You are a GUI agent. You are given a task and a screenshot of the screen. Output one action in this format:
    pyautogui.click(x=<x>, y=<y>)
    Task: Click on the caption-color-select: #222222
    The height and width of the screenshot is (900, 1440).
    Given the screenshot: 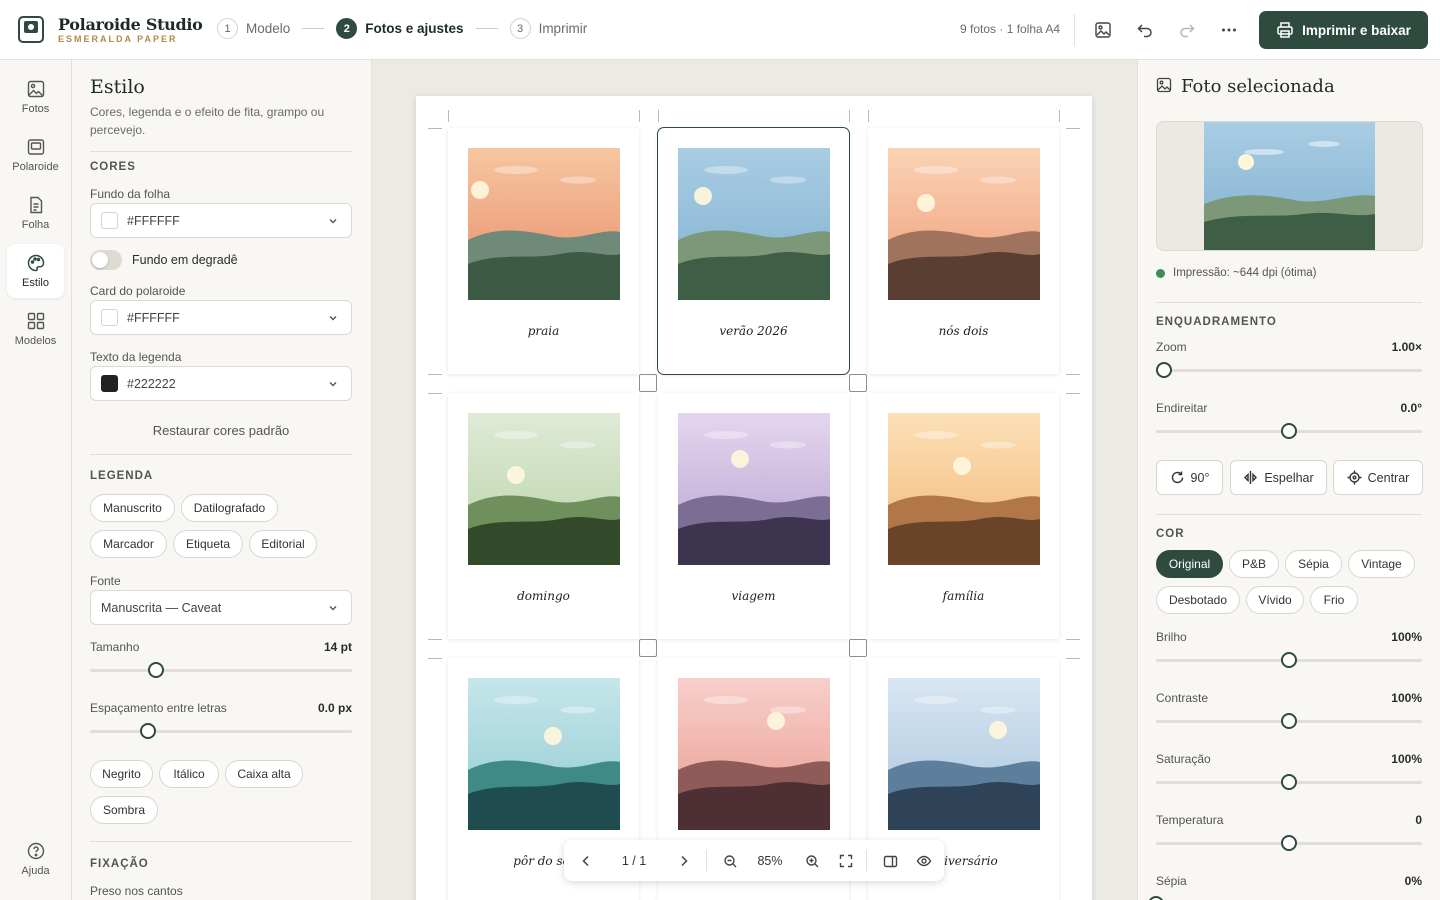 What is the action you would take?
    pyautogui.click(x=221, y=383)
    